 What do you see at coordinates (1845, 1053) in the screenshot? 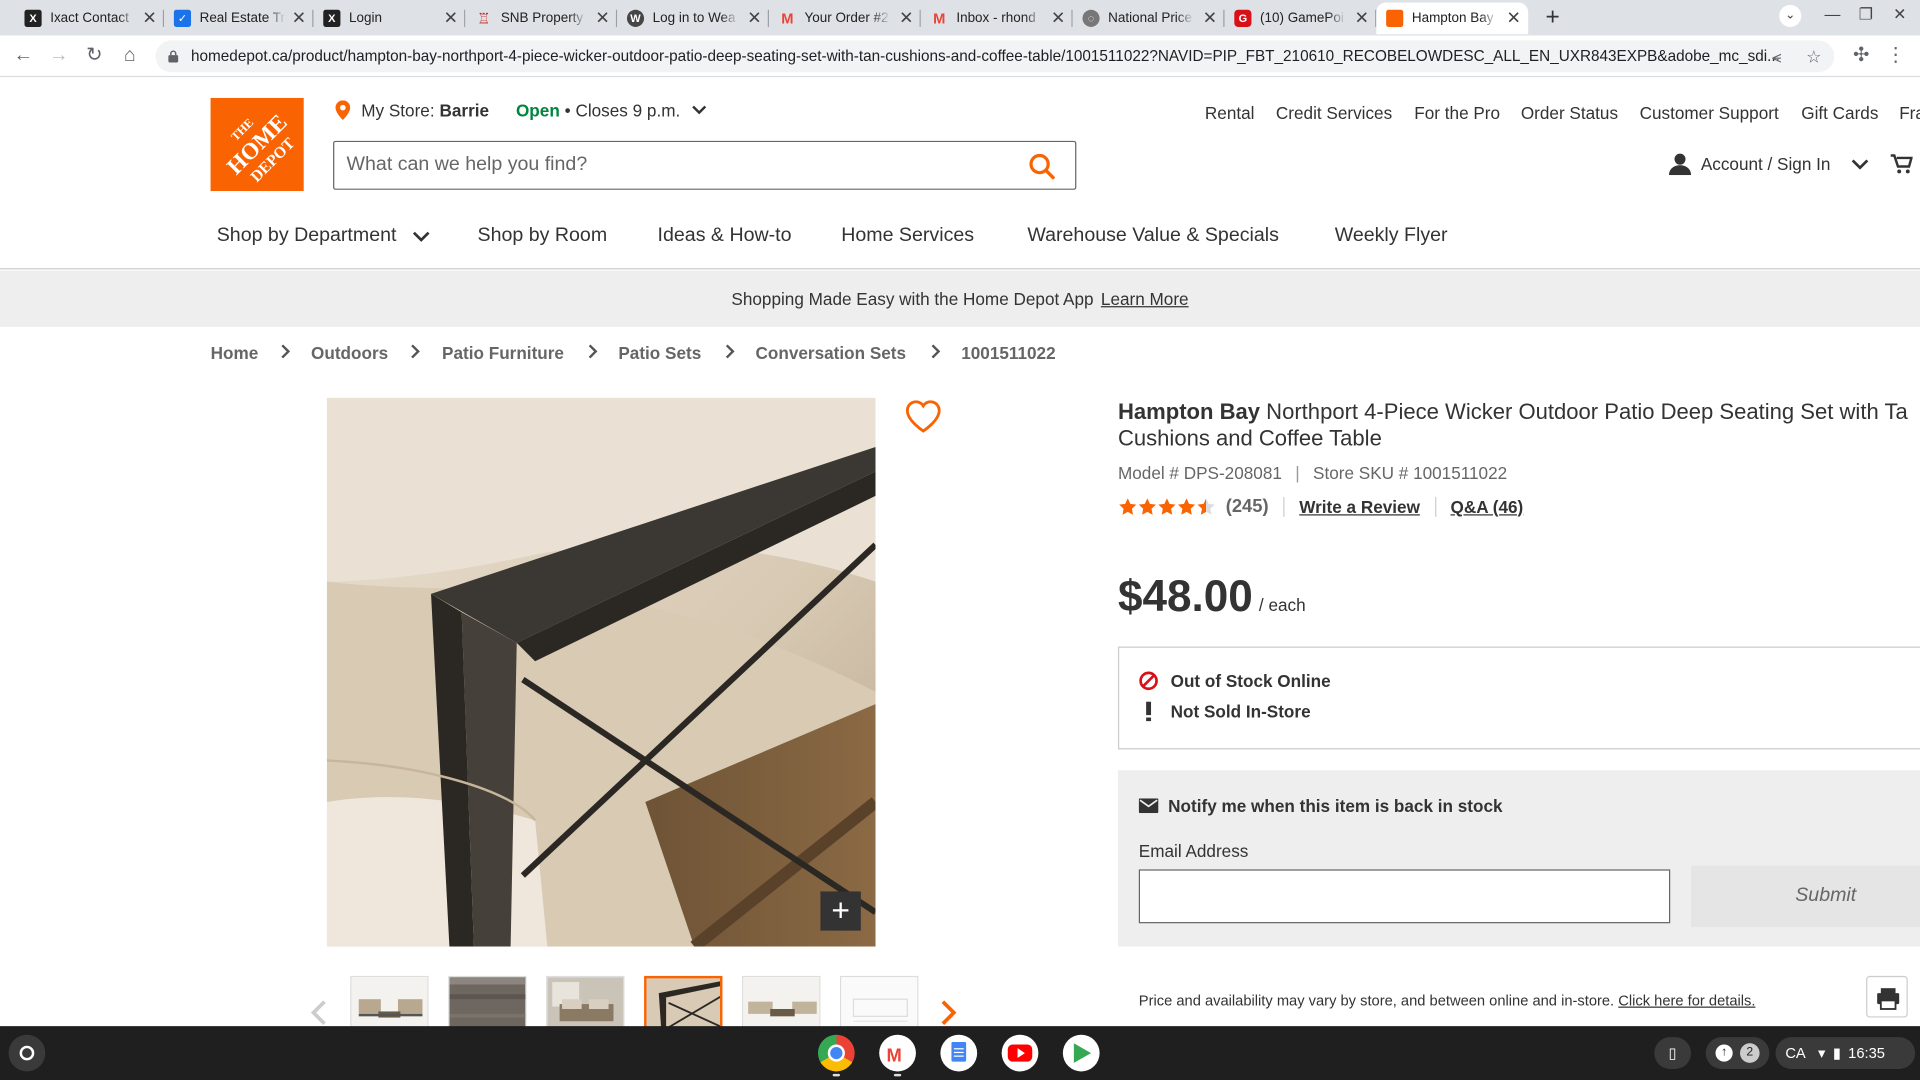
I see `status-area: CA ▾ ▮ 16:35` at bounding box center [1845, 1053].